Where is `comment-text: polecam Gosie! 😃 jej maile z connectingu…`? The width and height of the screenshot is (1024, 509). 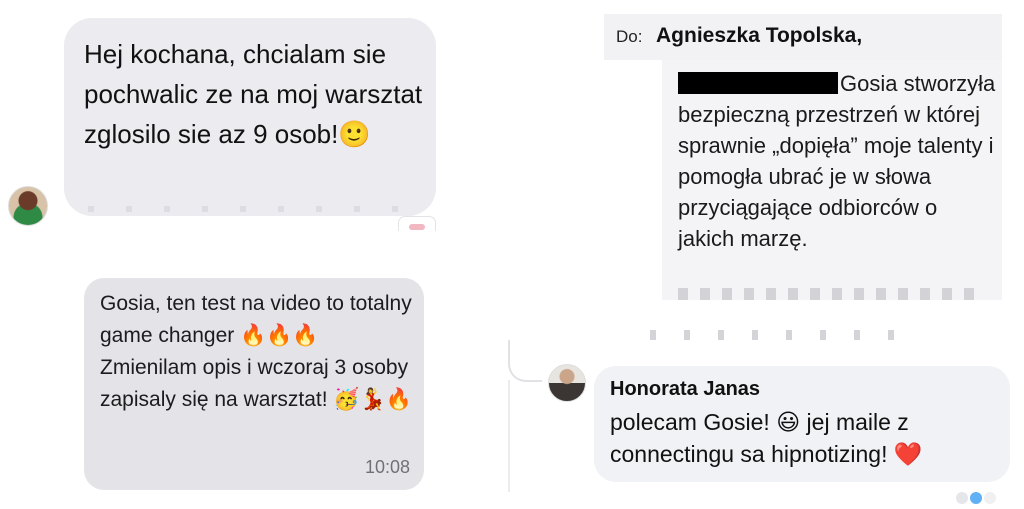
comment-text: polecam Gosie! 😃 jej maile z connectingu… is located at coordinates (766, 438).